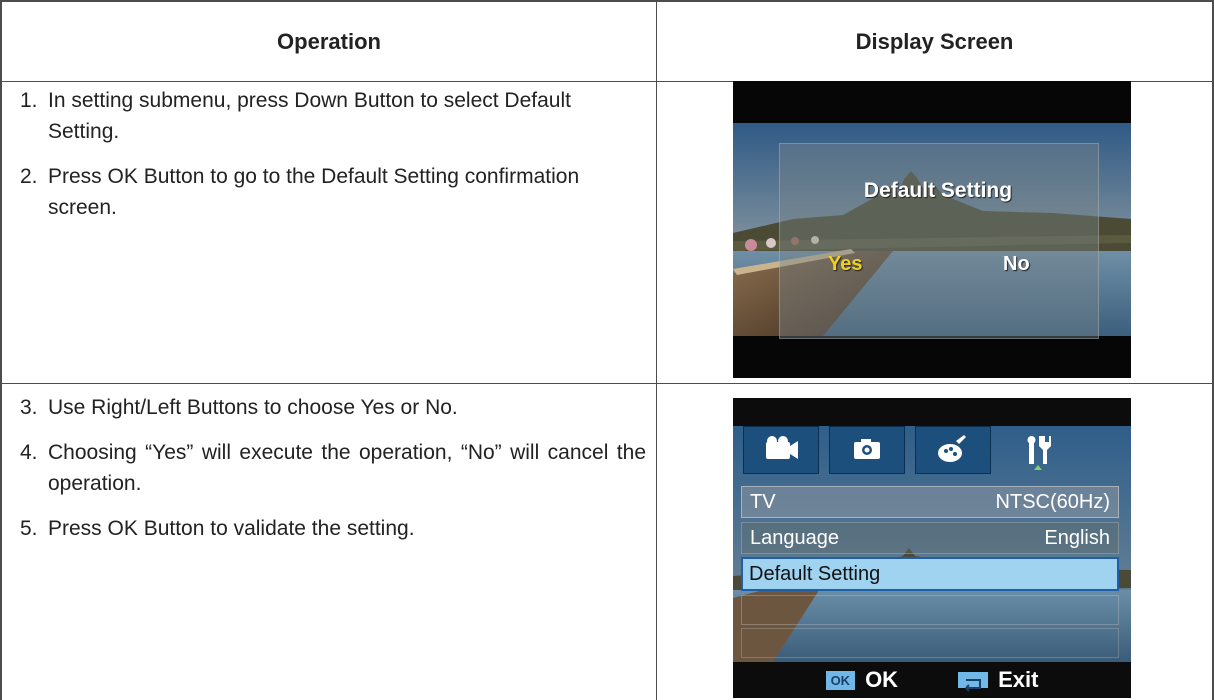 Image resolution: width=1214 pixels, height=700 pixels. I want to click on menu-item-label: TV, so click(763, 501).